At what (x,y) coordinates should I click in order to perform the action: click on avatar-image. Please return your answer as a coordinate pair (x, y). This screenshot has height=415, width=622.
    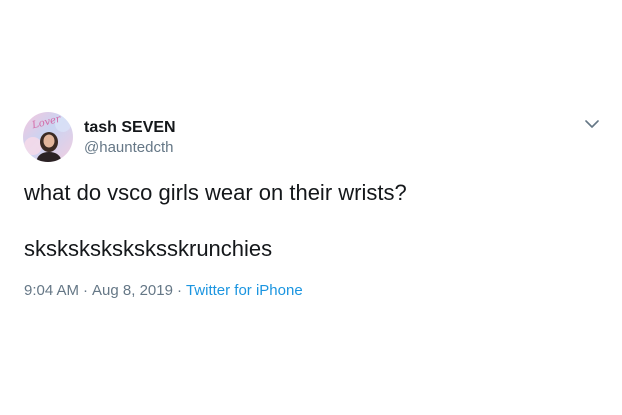
    Looking at the image, I should click on (48, 137).